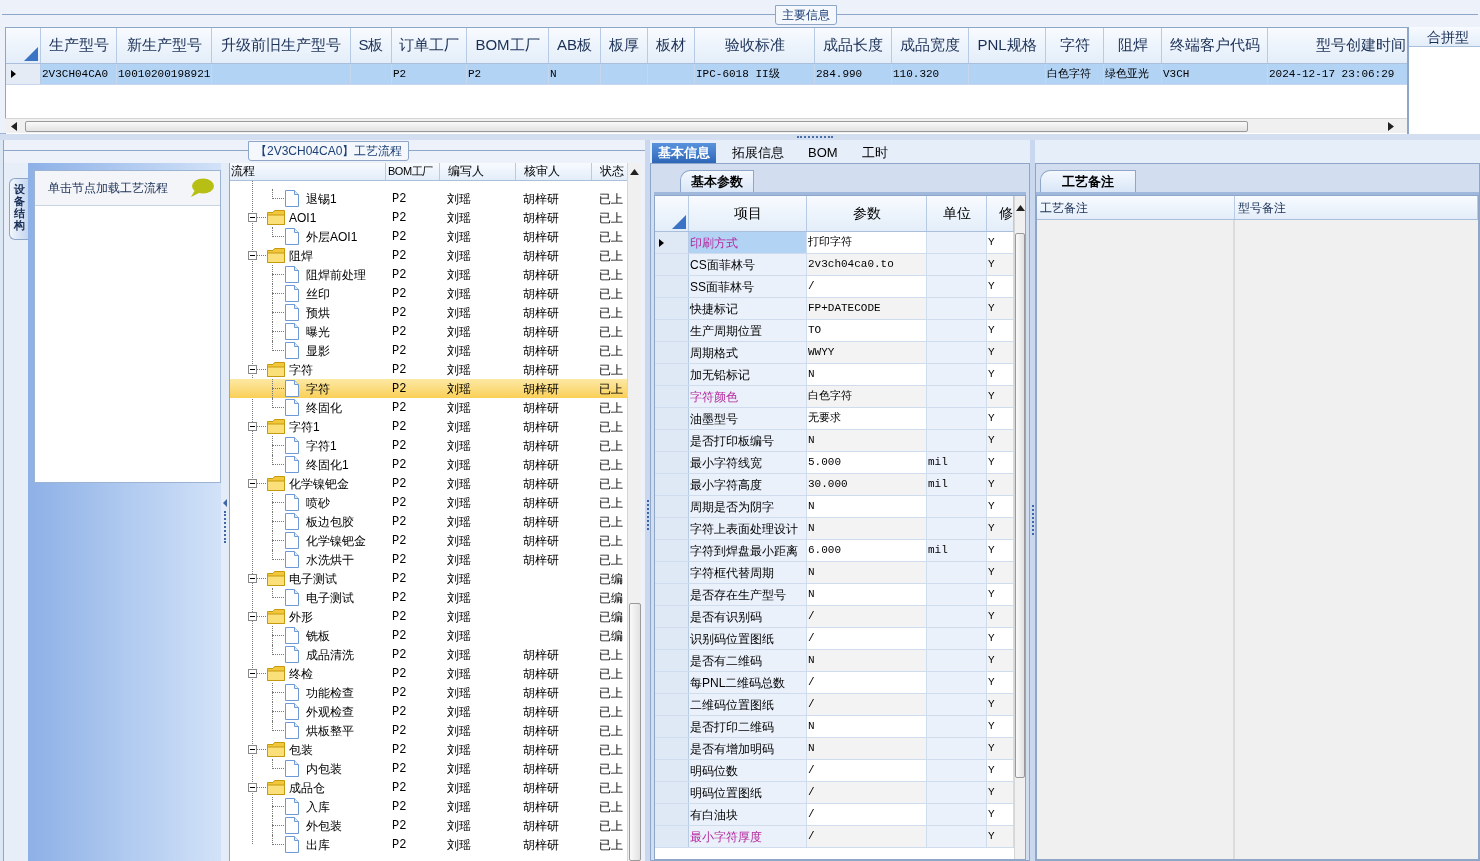 This screenshot has height=861, width=1480. Describe the element at coordinates (930, 45) in the screenshot. I see `column-header: 成品宽度` at that location.